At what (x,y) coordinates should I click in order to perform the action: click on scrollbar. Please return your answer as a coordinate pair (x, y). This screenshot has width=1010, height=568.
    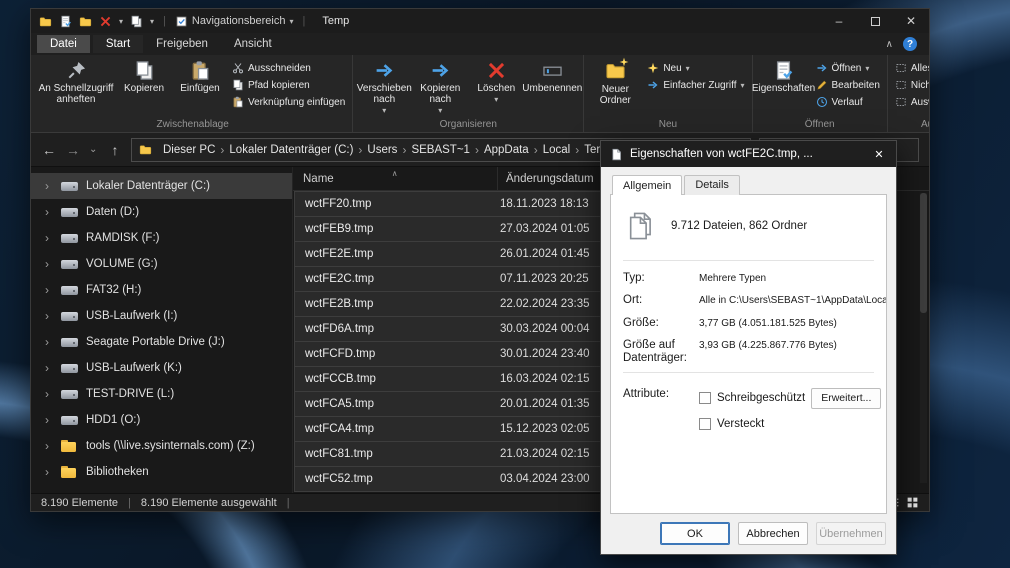
    Looking at the image, I should click on (923, 338).